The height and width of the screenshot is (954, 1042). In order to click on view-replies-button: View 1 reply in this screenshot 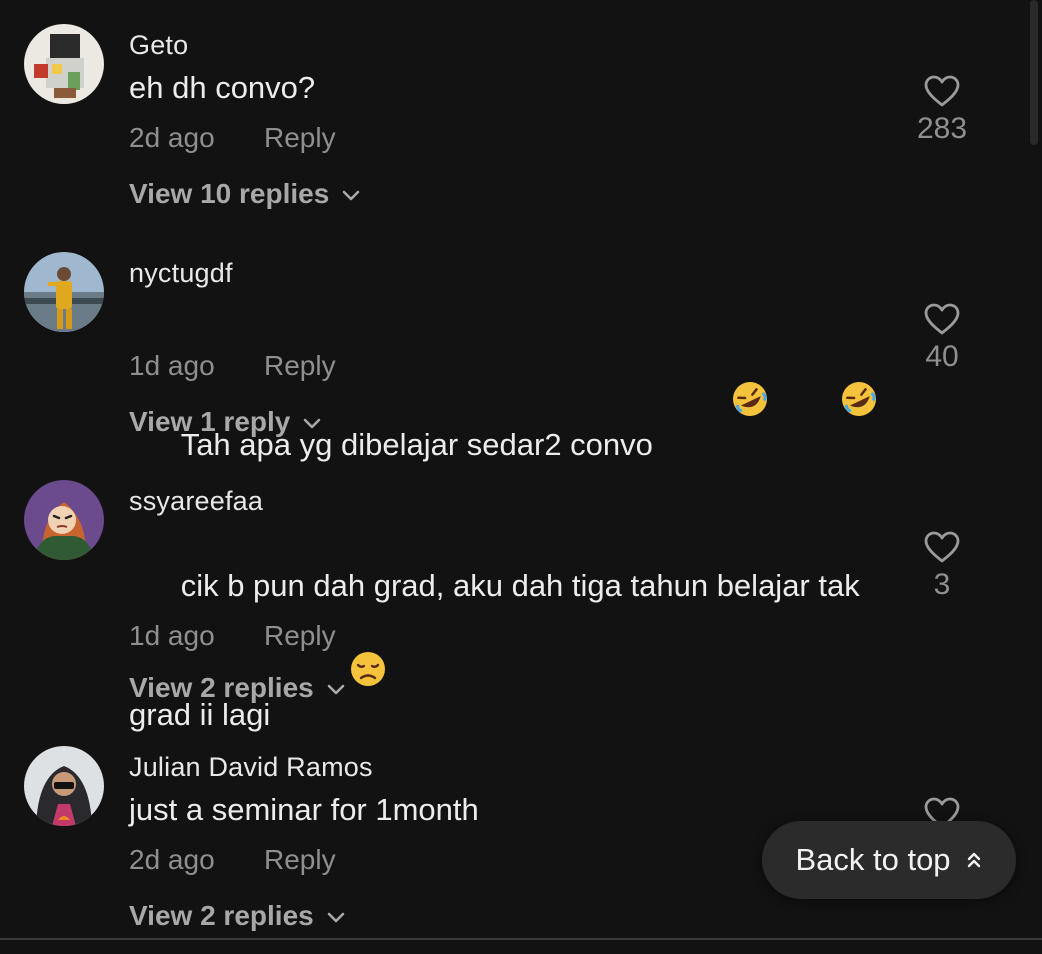, I will do `click(225, 422)`.